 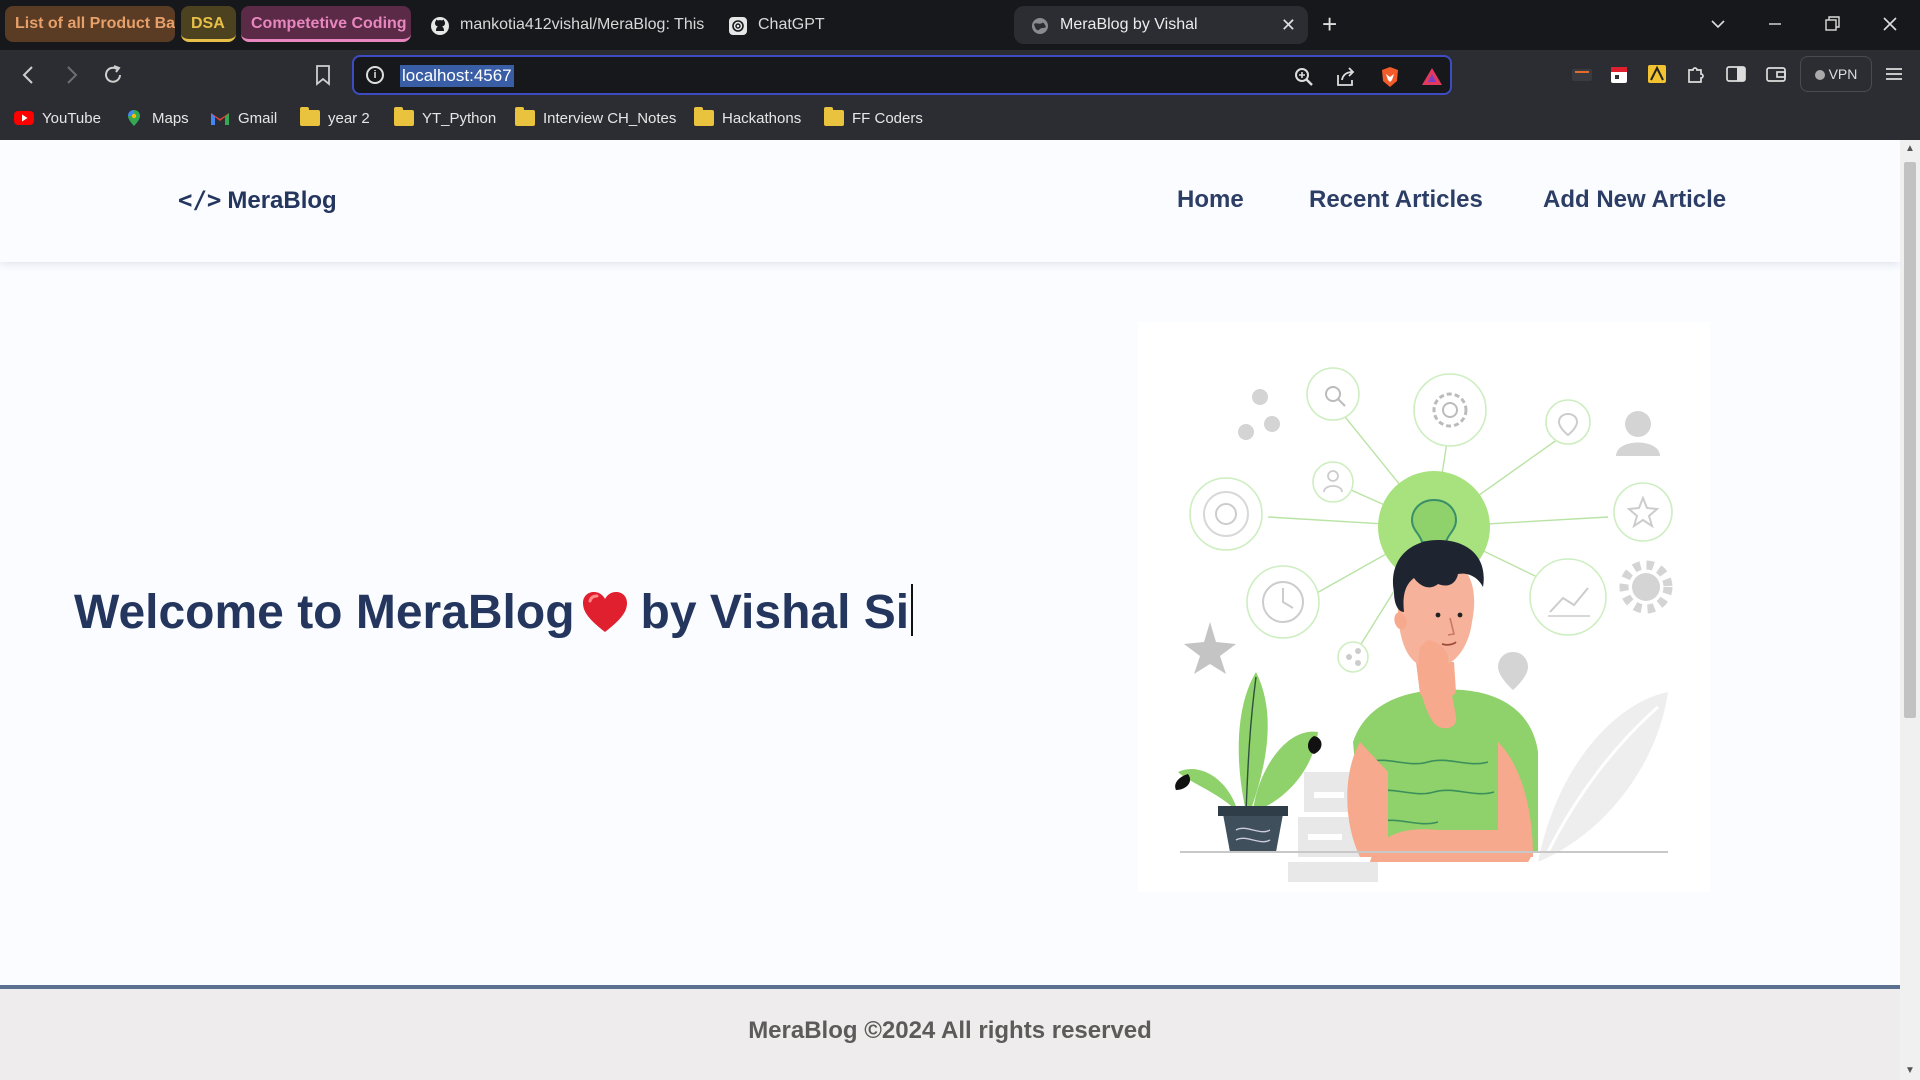 What do you see at coordinates (208, 24) in the screenshot?
I see `tab-group-dsa: DSA` at bounding box center [208, 24].